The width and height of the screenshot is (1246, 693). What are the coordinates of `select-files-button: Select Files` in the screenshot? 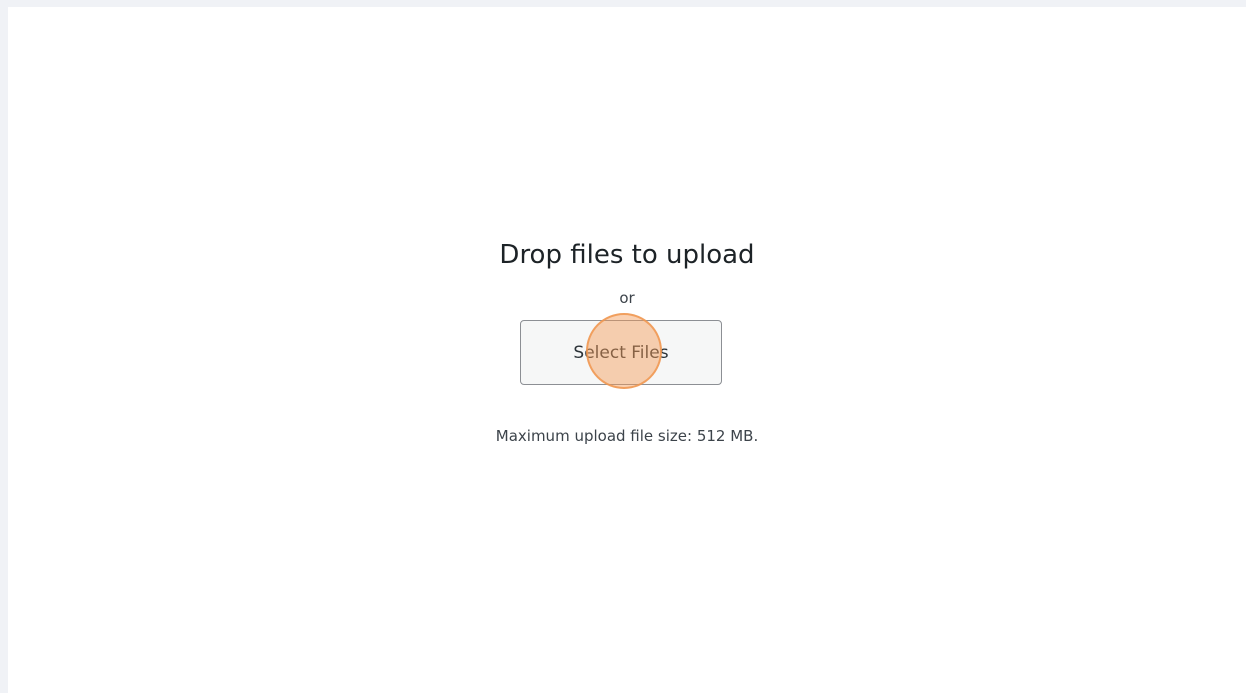 It's located at (621, 352).